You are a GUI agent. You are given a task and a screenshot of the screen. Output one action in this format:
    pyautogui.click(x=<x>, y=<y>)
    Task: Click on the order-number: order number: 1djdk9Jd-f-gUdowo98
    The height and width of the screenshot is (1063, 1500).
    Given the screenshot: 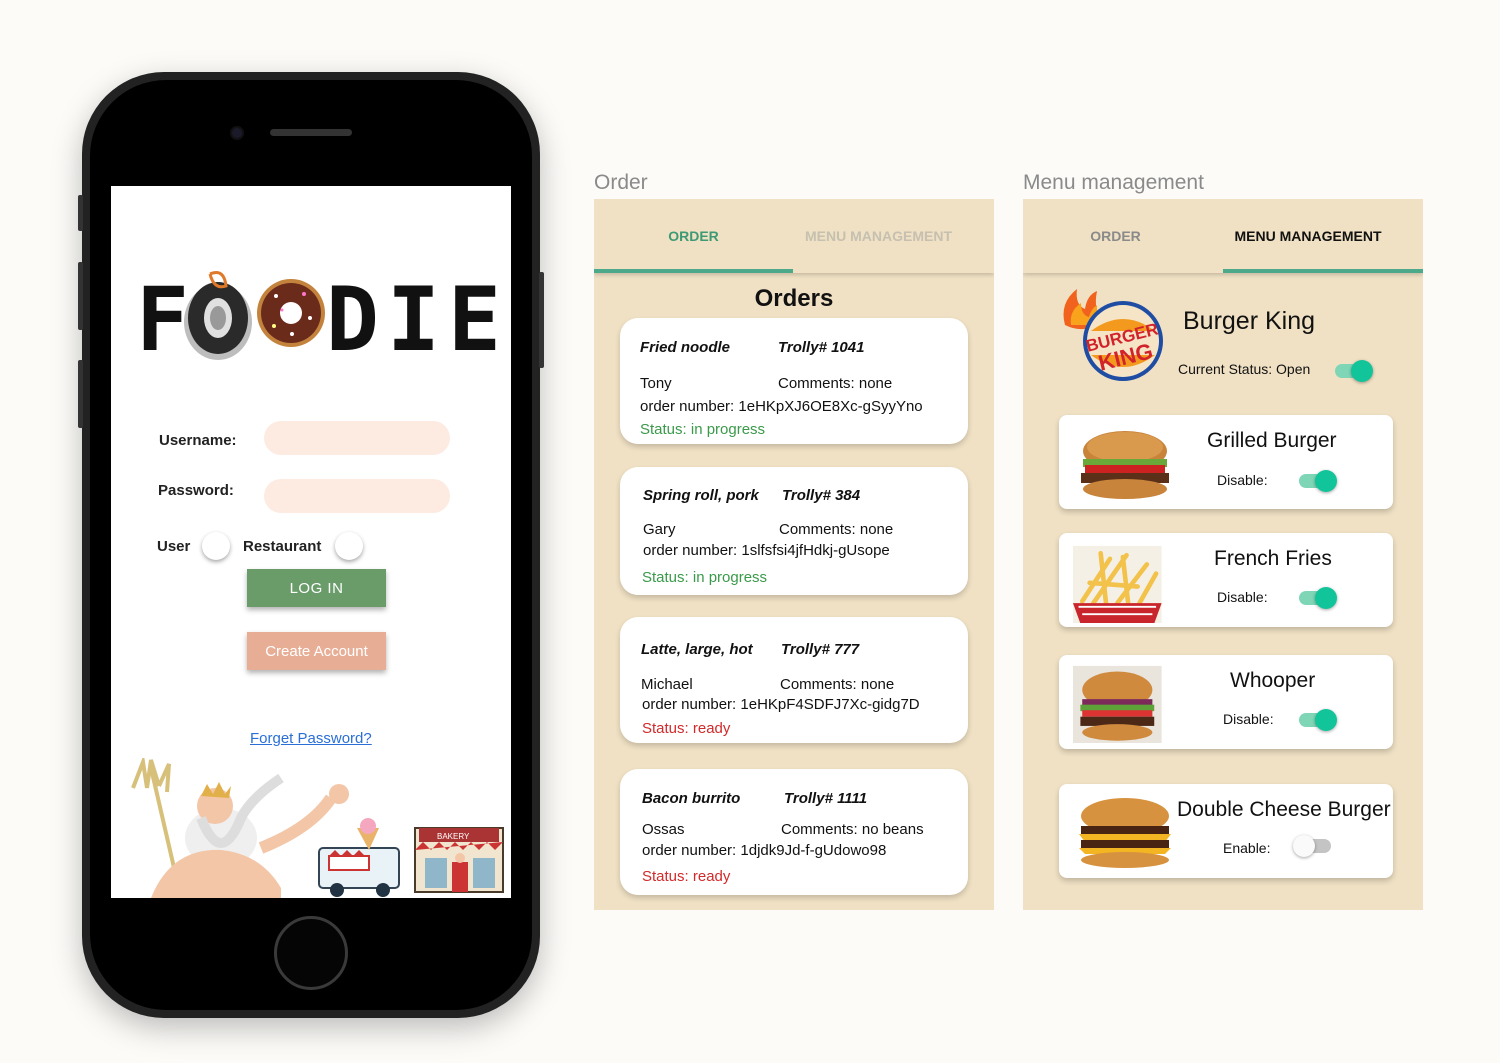 What is the action you would take?
    pyautogui.click(x=764, y=850)
    